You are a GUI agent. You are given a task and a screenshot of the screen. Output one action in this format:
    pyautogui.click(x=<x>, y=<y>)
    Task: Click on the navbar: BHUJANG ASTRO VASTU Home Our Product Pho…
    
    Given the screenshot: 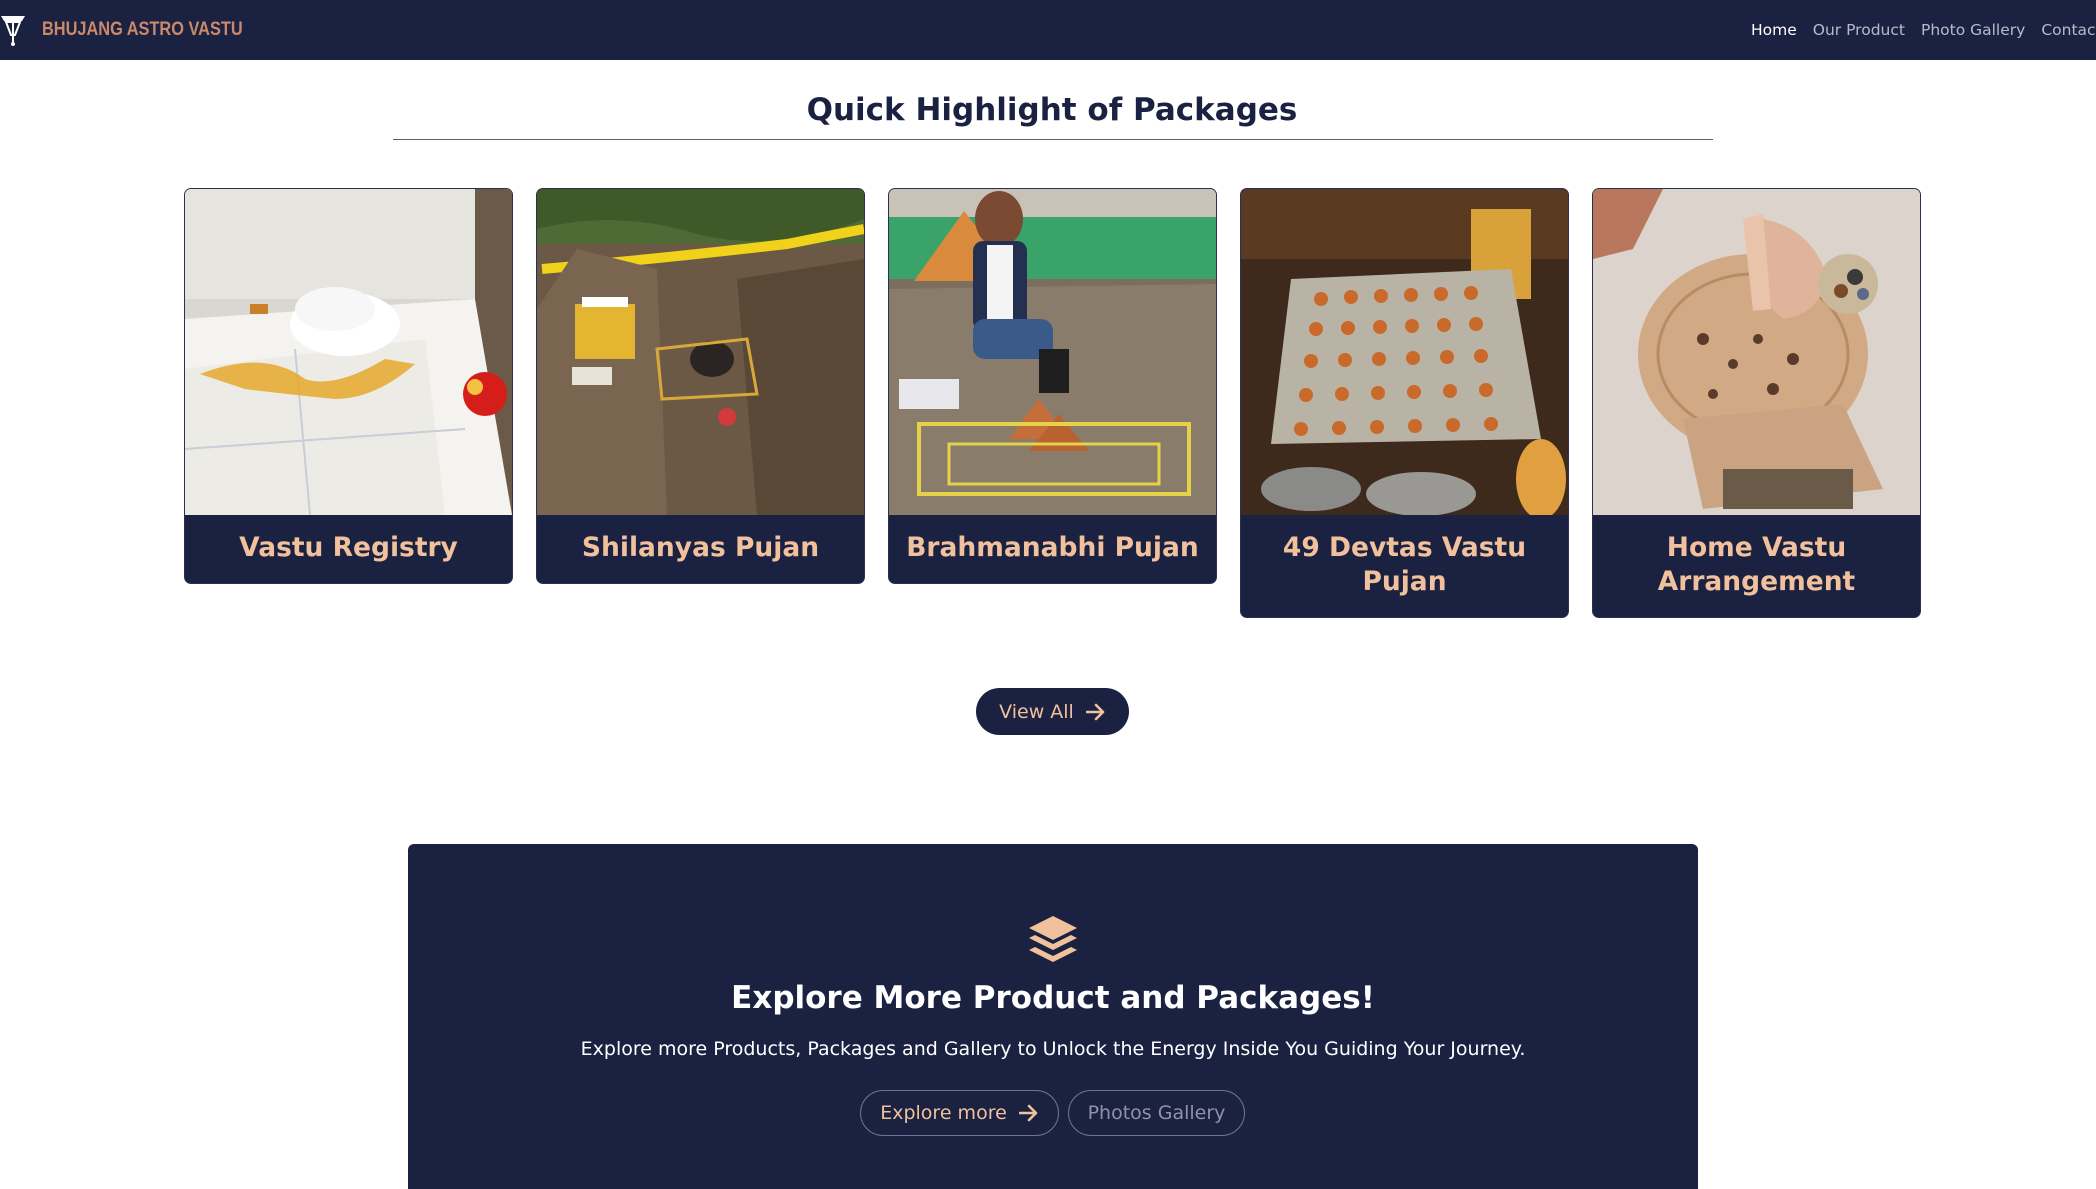 What is the action you would take?
    pyautogui.click(x=1048, y=30)
    